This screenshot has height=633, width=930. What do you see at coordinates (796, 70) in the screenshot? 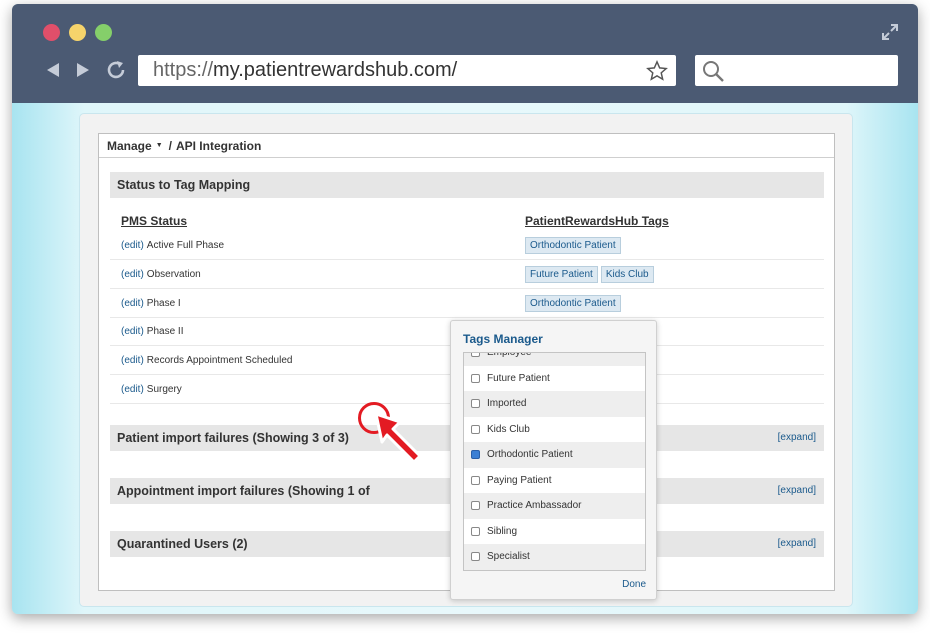
I see `browser-search-bar` at bounding box center [796, 70].